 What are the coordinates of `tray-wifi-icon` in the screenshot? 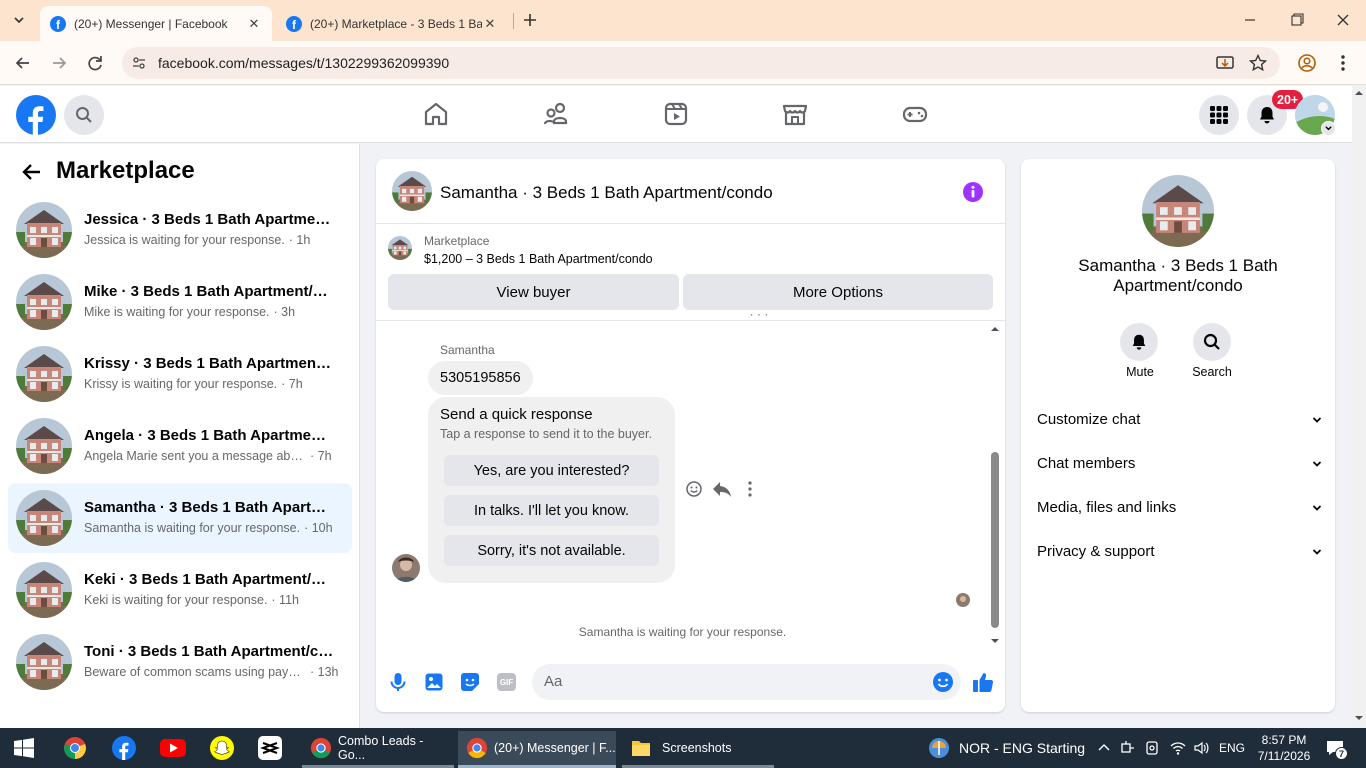 It's located at (1178, 748).